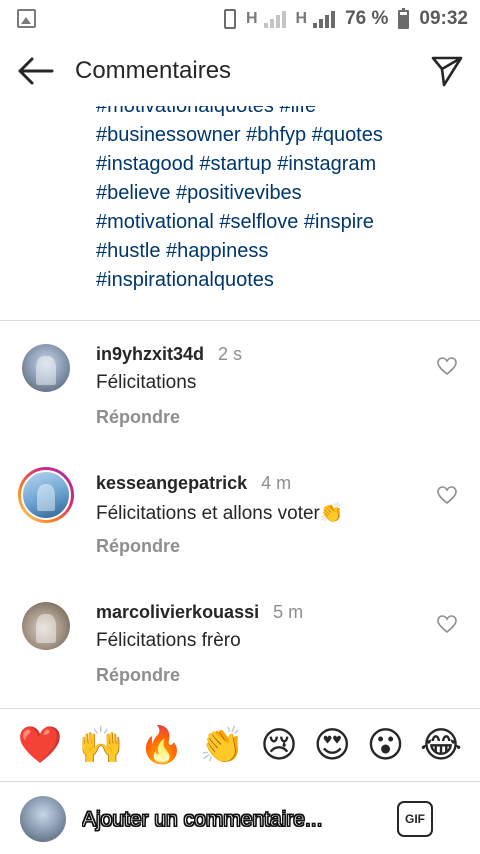 The height and width of the screenshot is (854, 480). I want to click on signal-icon, so click(274, 19).